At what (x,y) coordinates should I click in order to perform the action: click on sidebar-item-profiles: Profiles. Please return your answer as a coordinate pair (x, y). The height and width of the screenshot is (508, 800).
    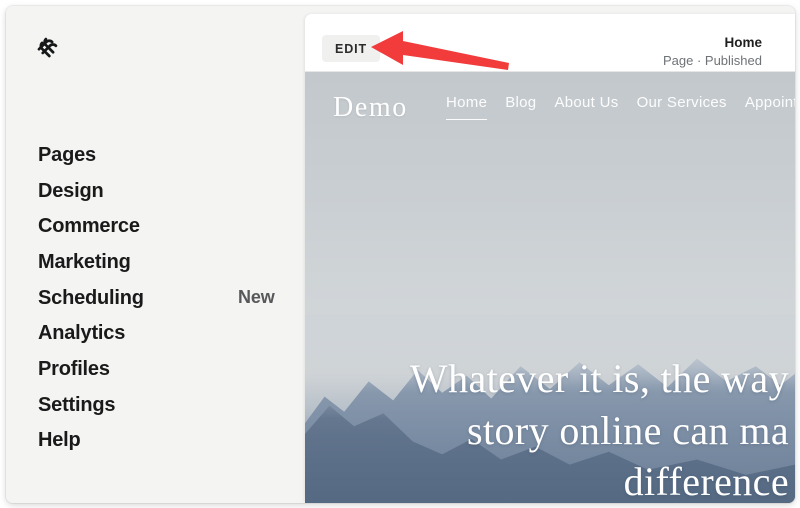
    Looking at the image, I should click on (155, 369).